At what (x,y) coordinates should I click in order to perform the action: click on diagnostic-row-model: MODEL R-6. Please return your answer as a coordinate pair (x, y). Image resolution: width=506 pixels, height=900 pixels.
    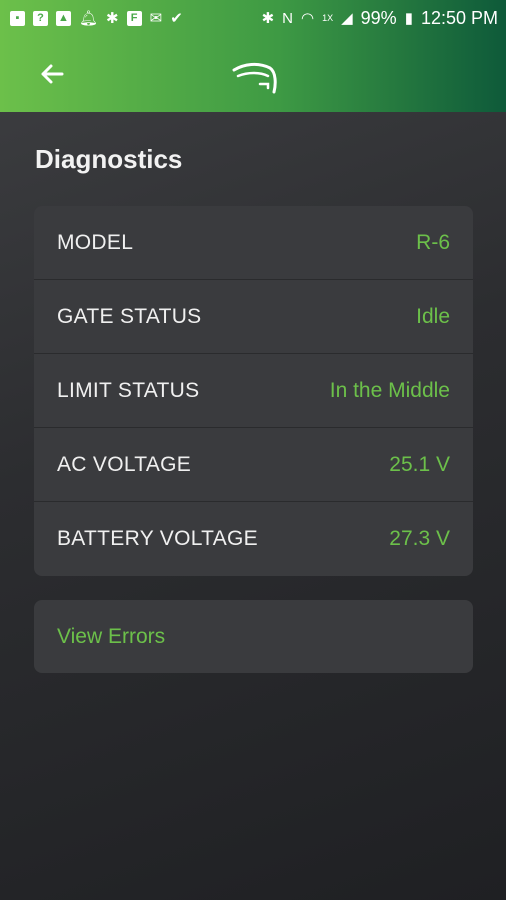
    Looking at the image, I should click on (253, 243).